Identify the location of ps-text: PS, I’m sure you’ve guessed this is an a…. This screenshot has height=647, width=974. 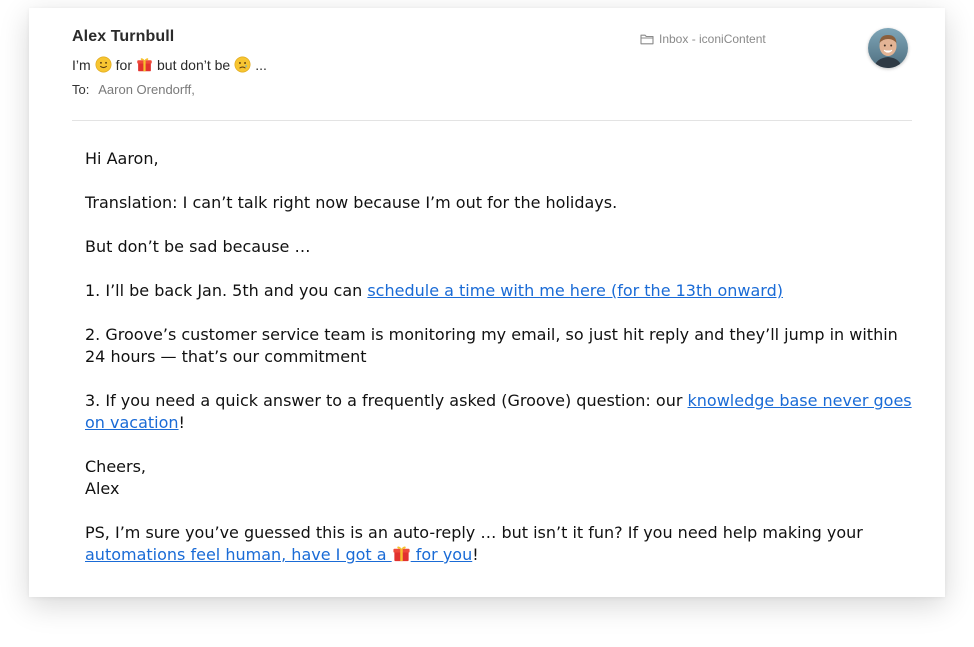
(474, 532).